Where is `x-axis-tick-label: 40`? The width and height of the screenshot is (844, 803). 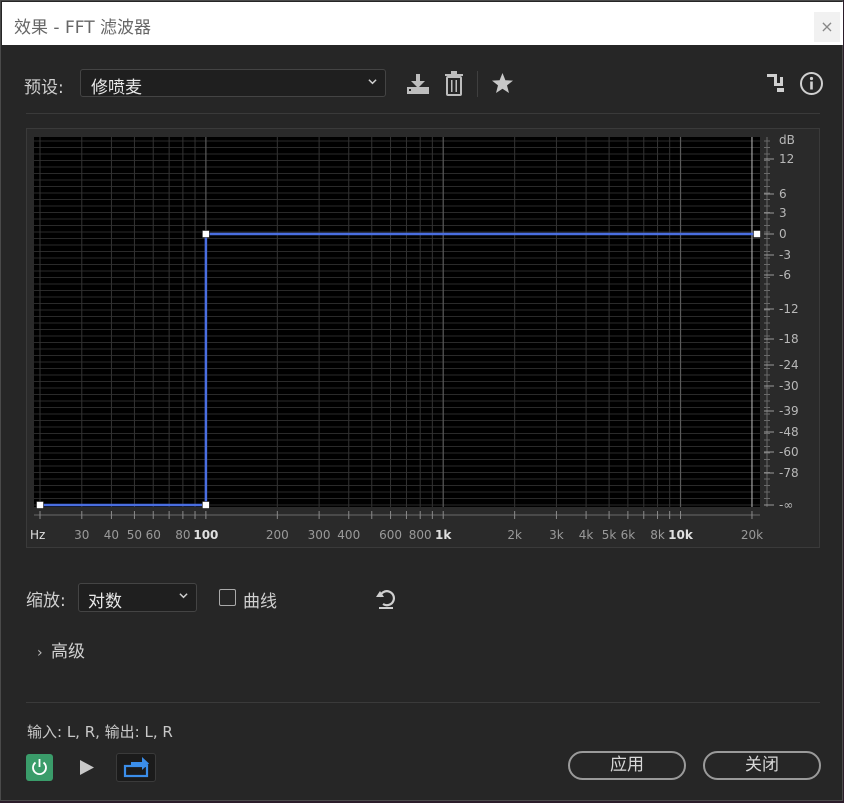
x-axis-tick-label: 40 is located at coordinates (111, 535).